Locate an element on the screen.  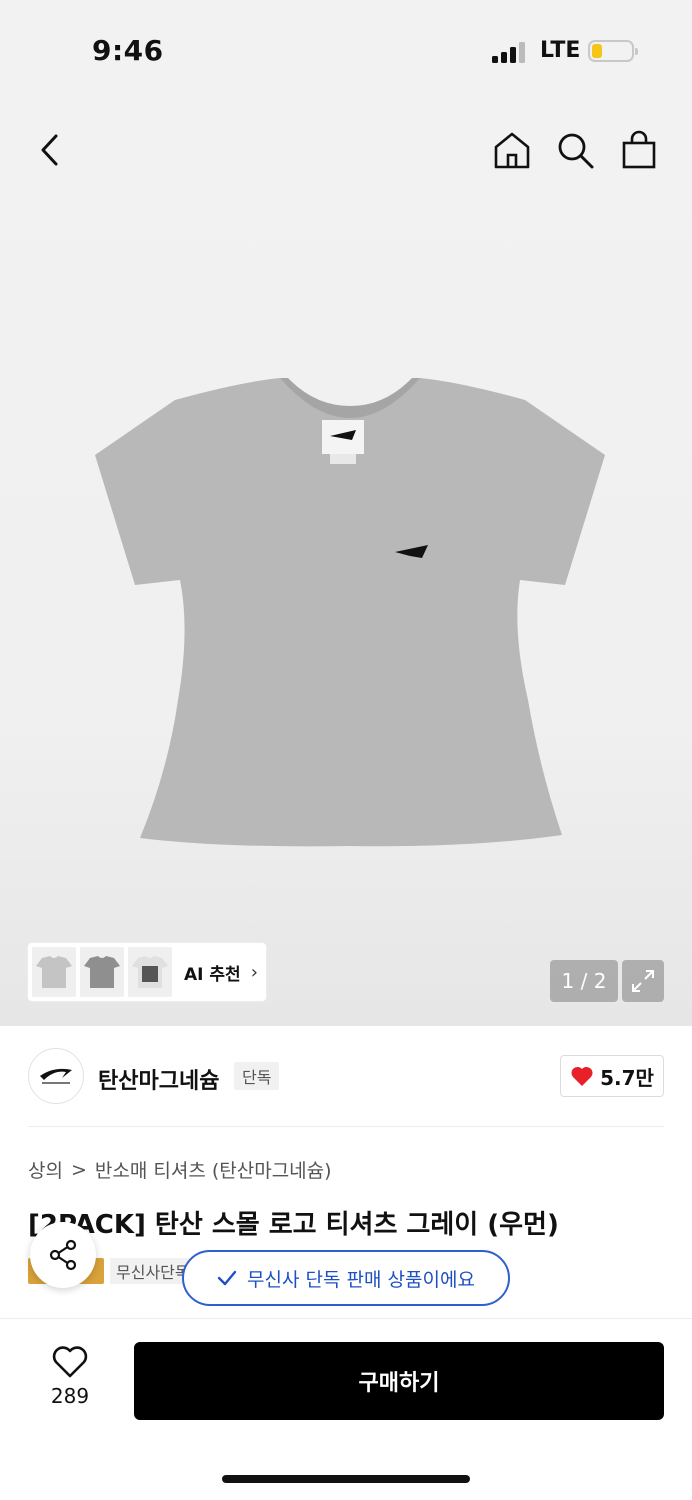
home-icon is located at coordinates (512, 150).